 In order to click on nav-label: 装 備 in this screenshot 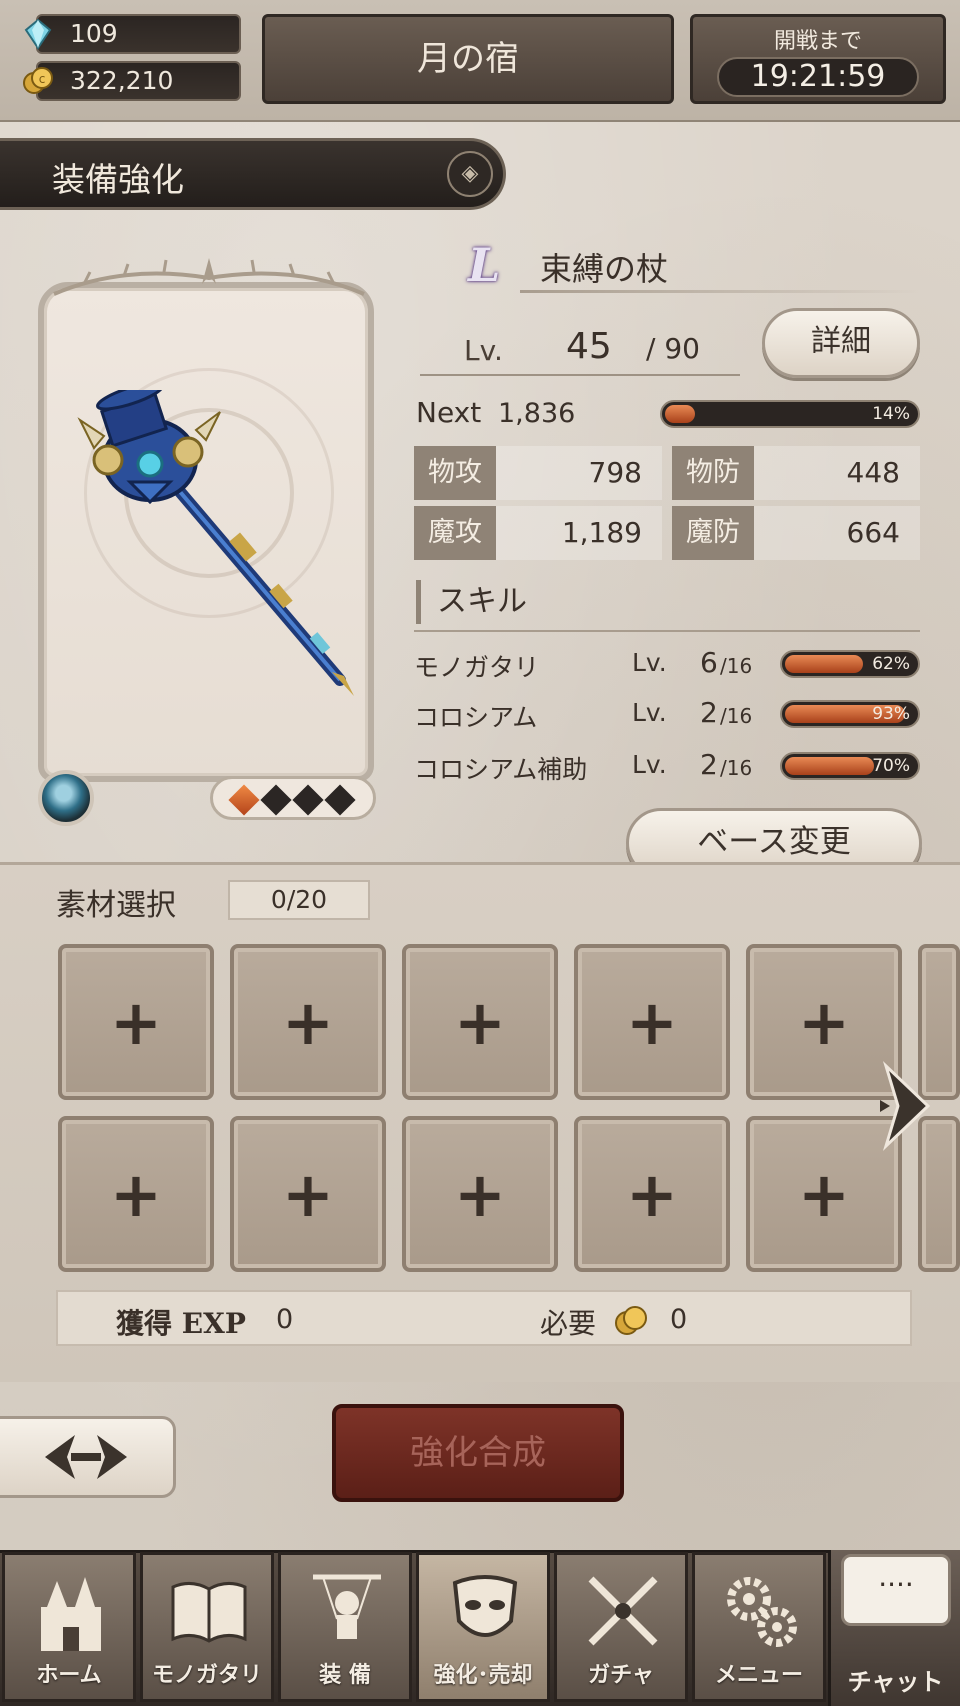, I will do `click(345, 1675)`.